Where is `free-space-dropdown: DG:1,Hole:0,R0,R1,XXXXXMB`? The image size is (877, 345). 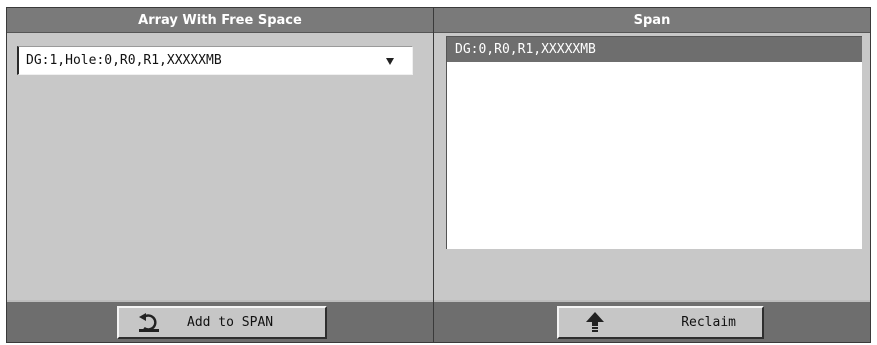 free-space-dropdown: DG:1,Hole:0,R0,R1,XXXXXMB is located at coordinates (215, 60).